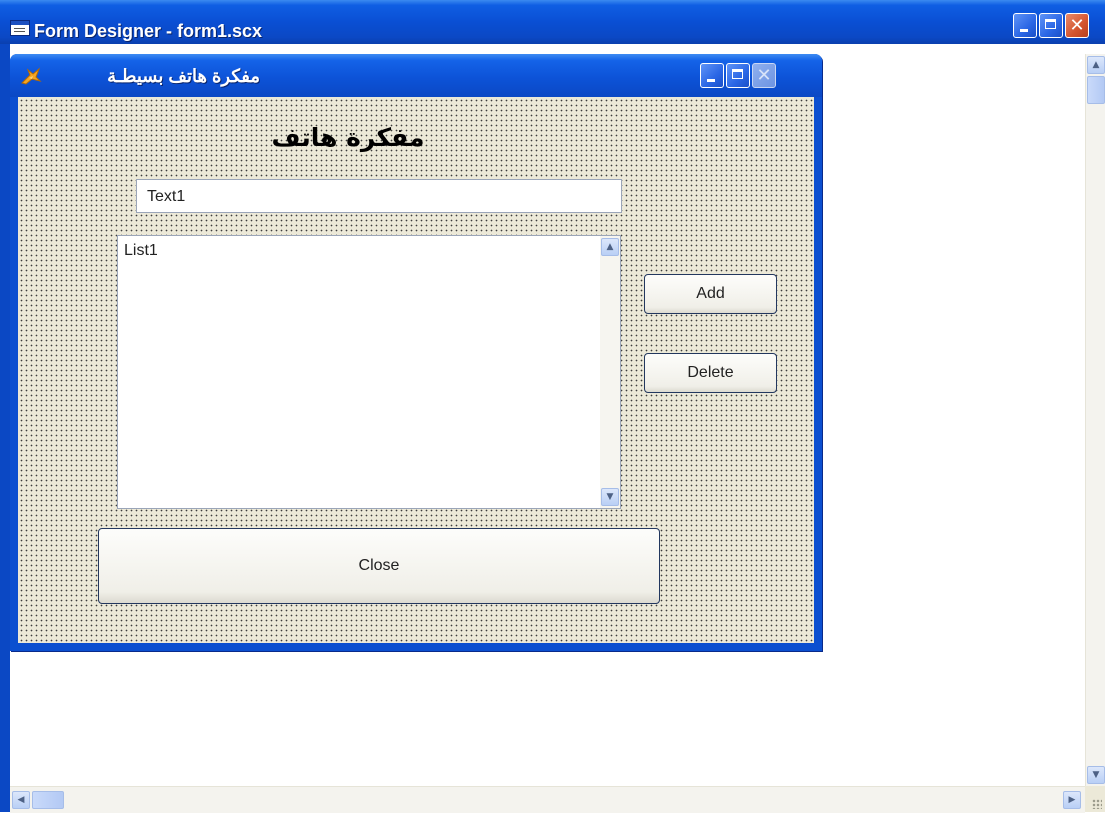  I want to click on horizontal-scrollbar: ◀ ▶, so click(547, 799).